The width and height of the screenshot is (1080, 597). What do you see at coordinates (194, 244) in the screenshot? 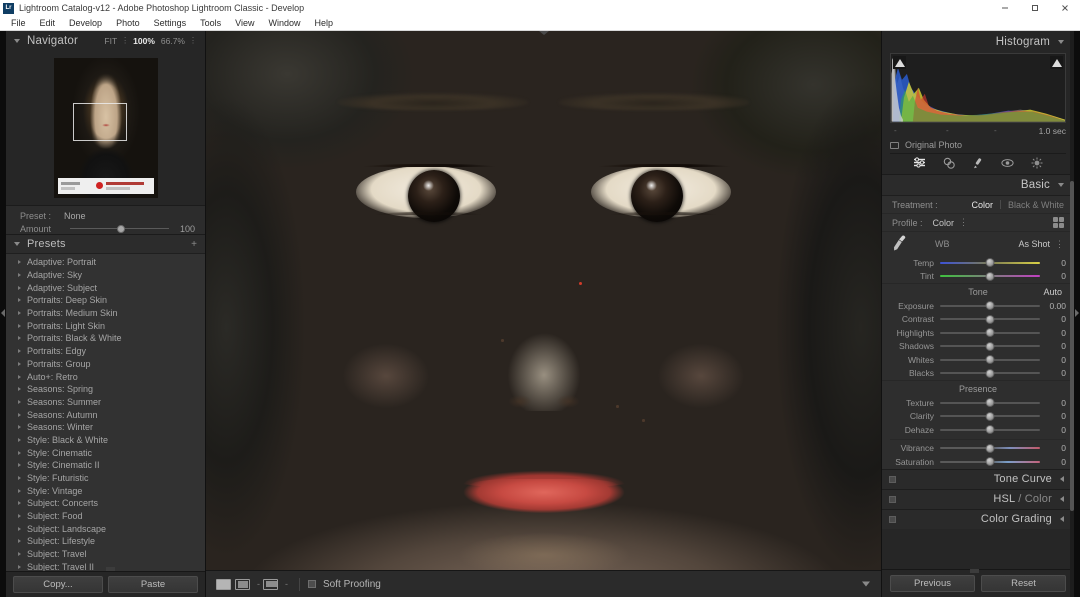
I see `add-preset-icon: +` at bounding box center [194, 244].